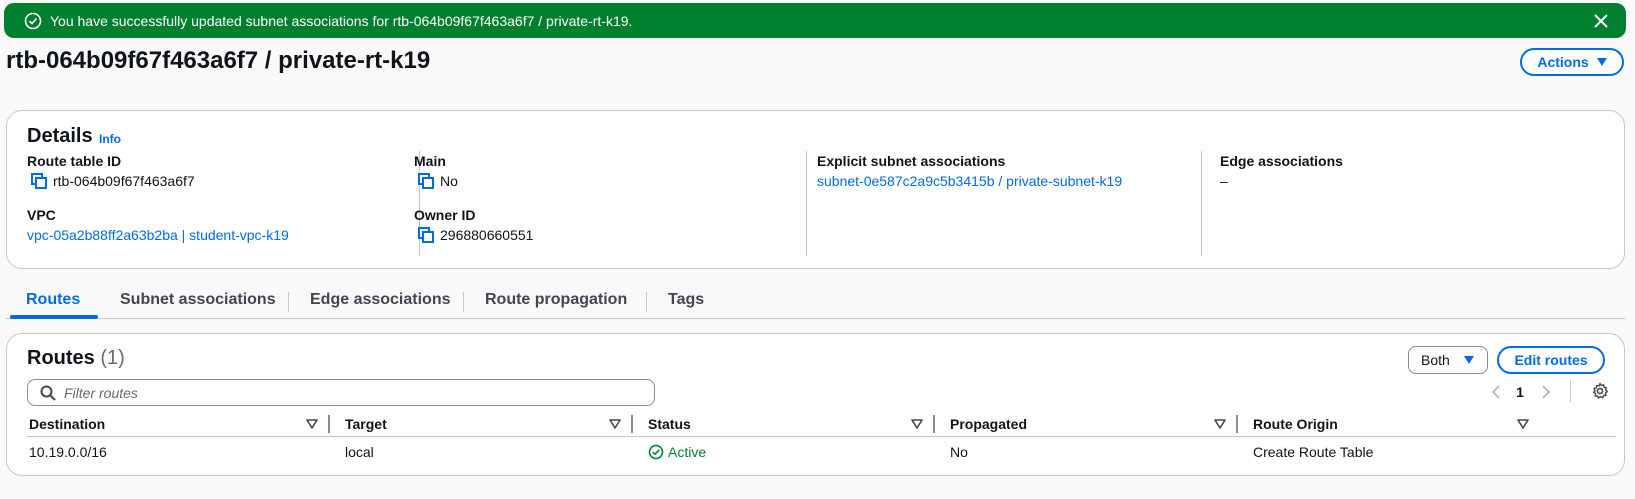 This screenshot has width=1635, height=499. Describe the element at coordinates (556, 300) in the screenshot. I see `tab-route-propagation: Route propagation` at that location.